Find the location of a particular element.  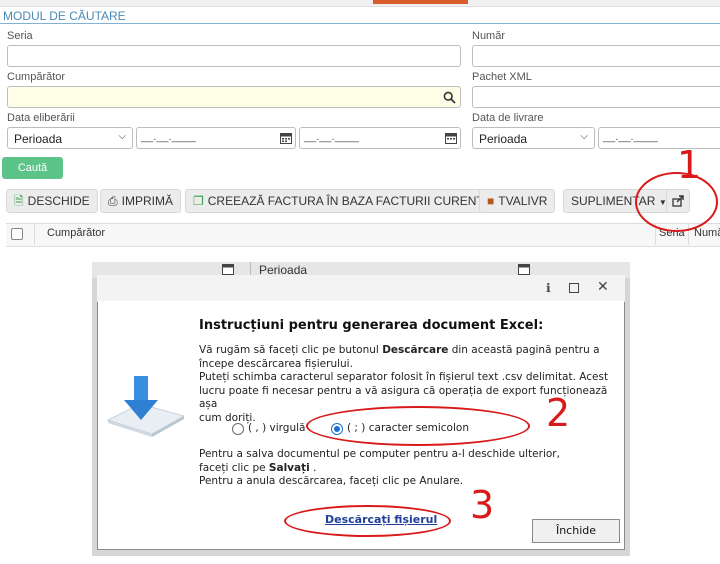

livrare-perioada-value: Perioada is located at coordinates (503, 139).